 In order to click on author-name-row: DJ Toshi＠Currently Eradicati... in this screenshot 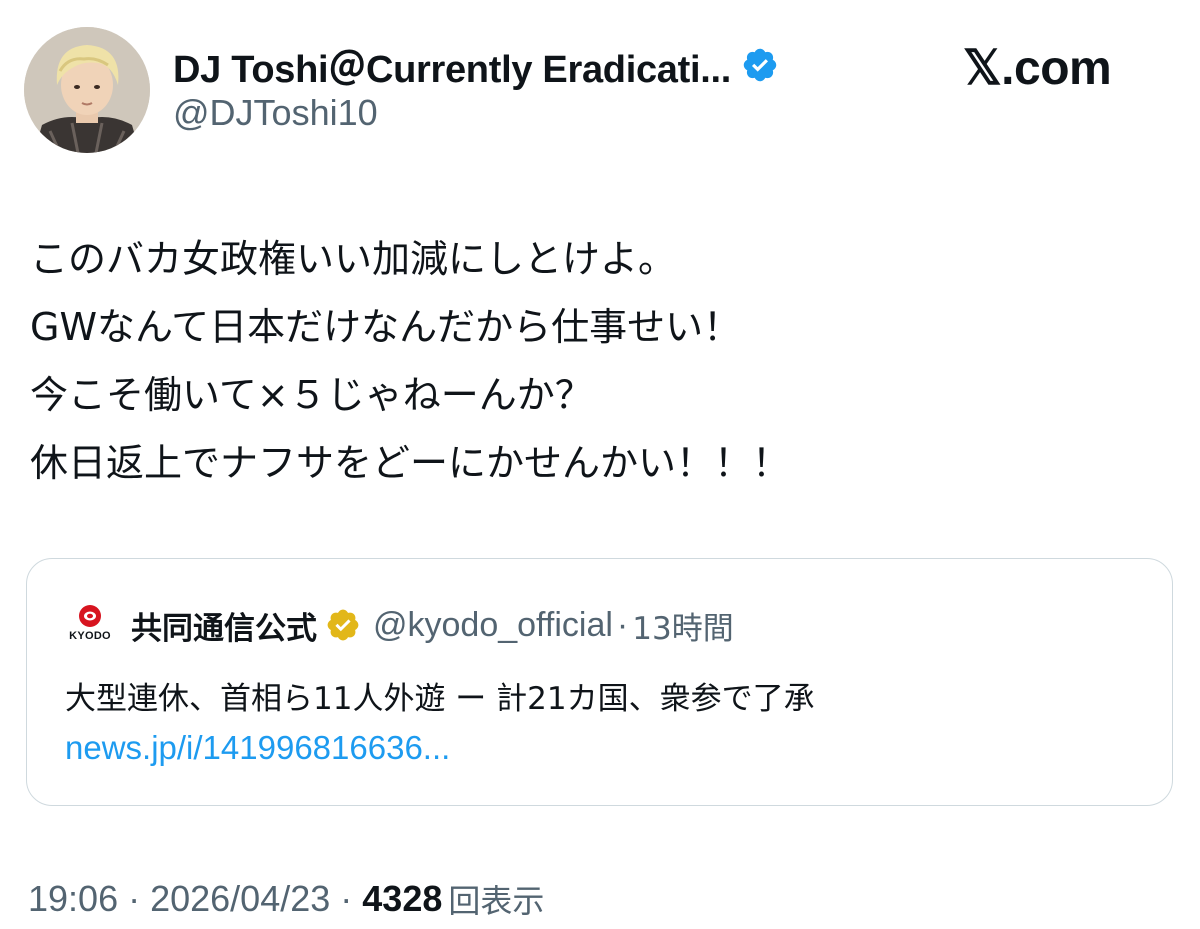, I will do `click(476, 65)`.